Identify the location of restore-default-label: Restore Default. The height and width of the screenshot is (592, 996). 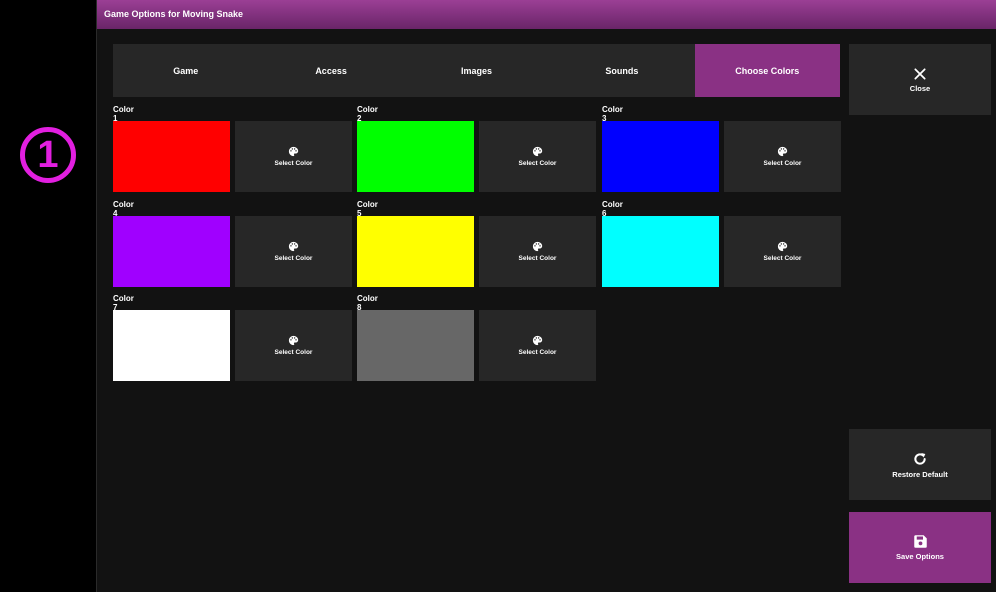
(920, 474).